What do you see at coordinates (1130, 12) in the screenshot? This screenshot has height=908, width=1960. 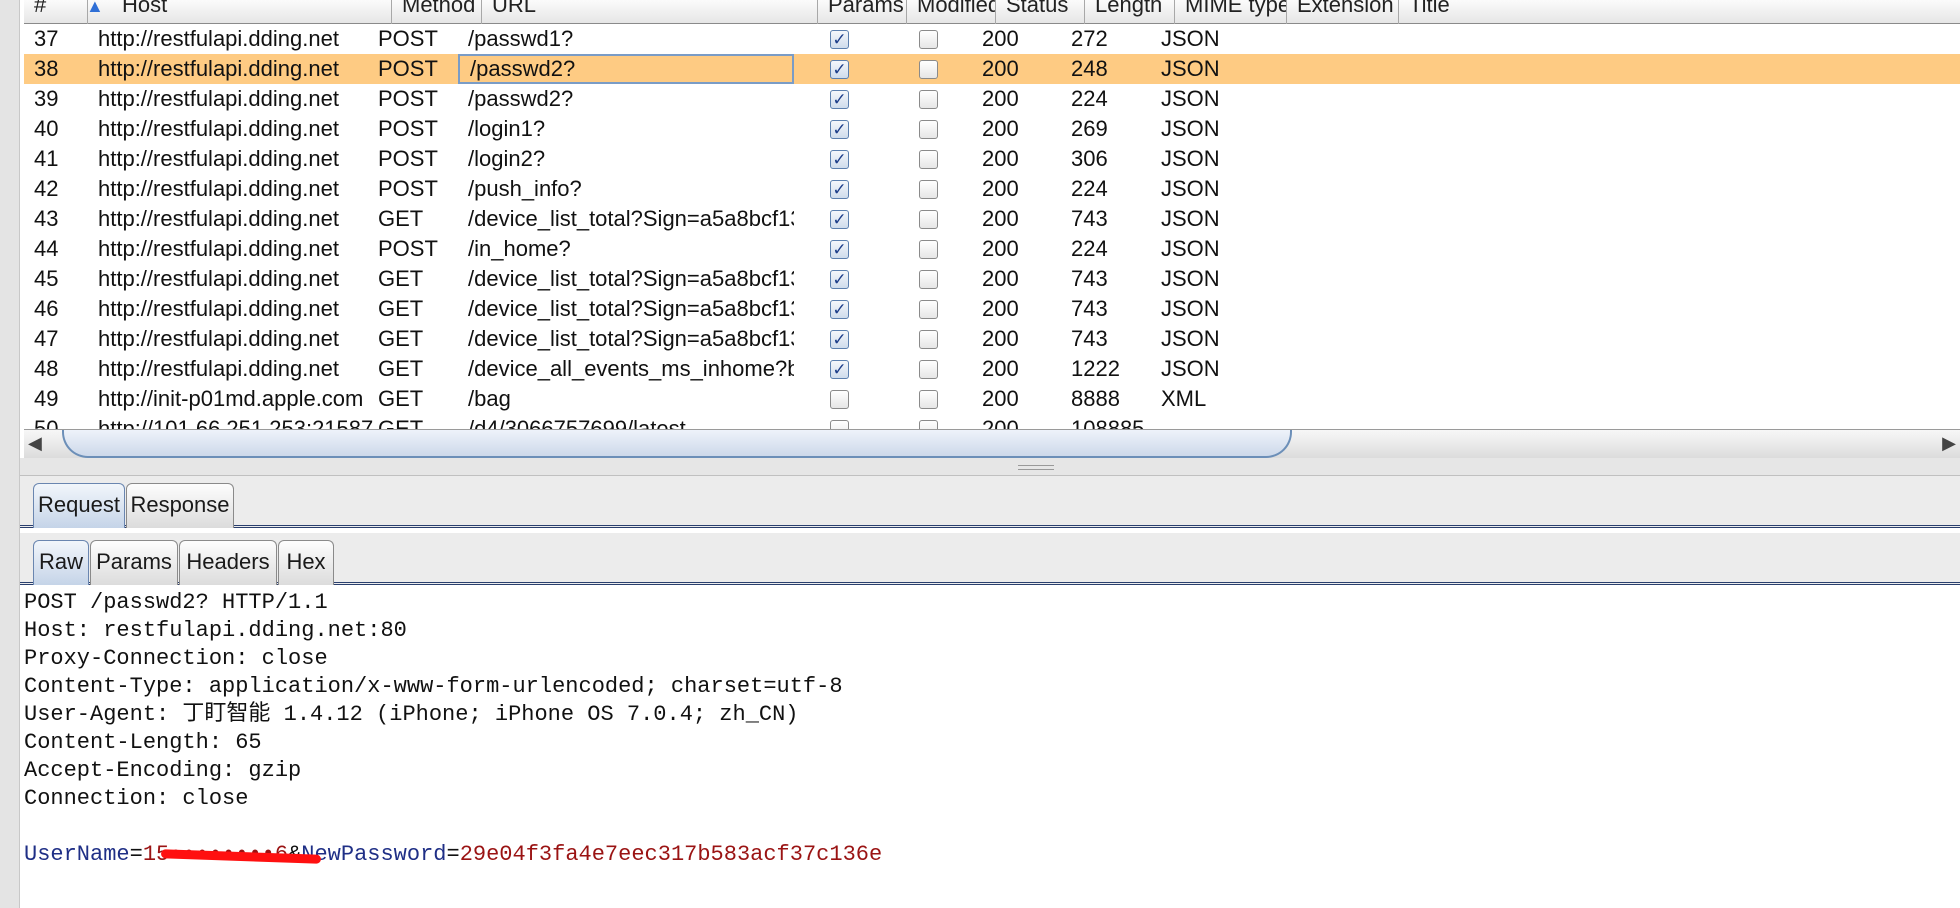 I see `col-header-length: Length` at bounding box center [1130, 12].